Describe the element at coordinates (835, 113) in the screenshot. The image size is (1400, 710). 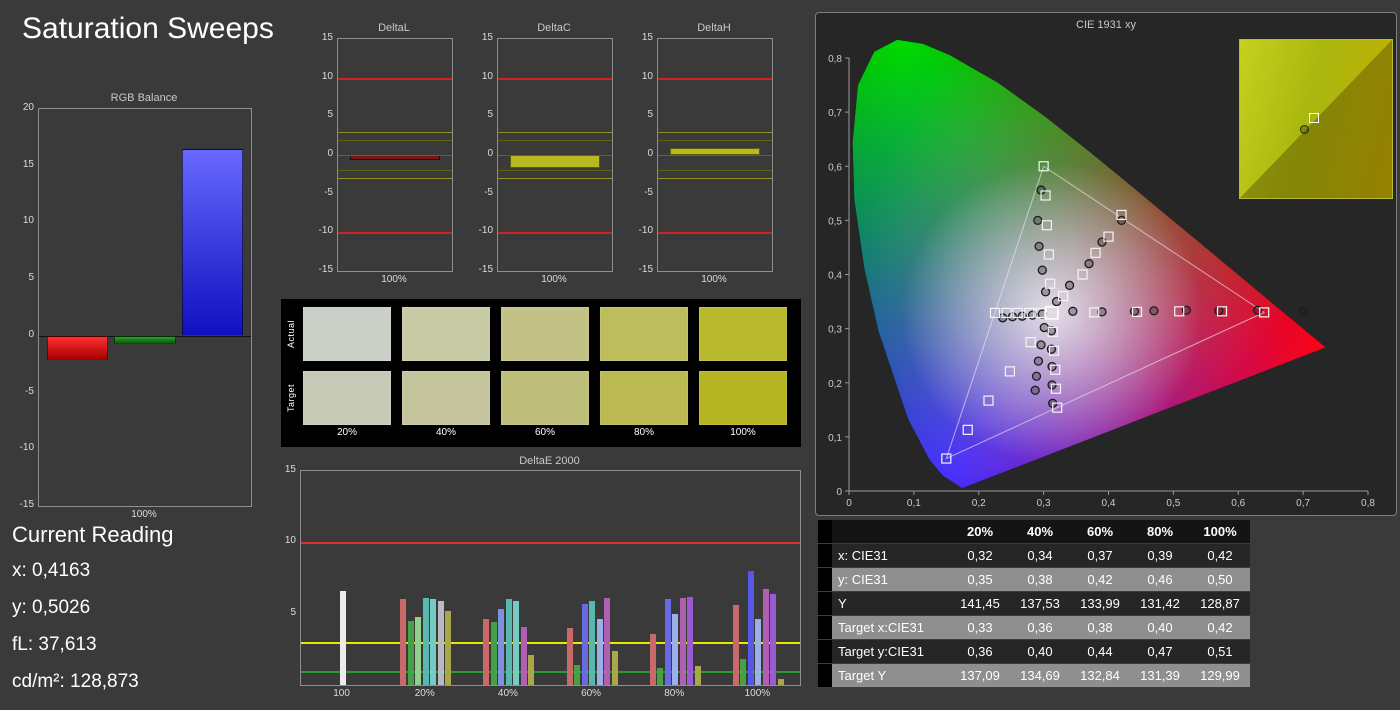
I see `cie-y-tick: 0,7` at that location.